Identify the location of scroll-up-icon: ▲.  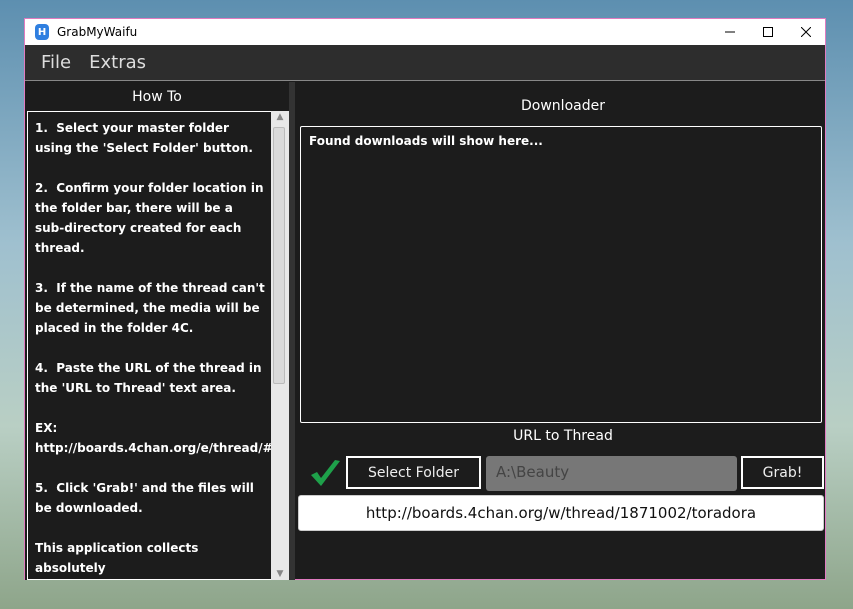
(280, 117).